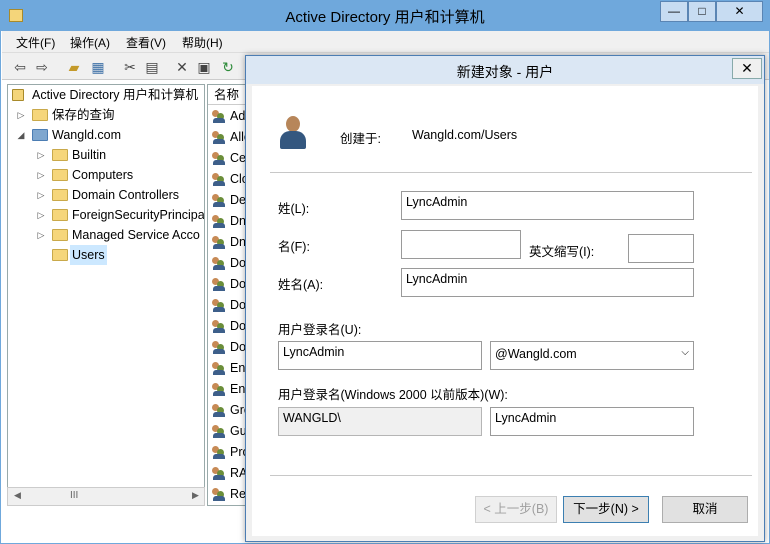 The height and width of the screenshot is (544, 770). What do you see at coordinates (17, 495) in the screenshot?
I see `scroll-left-icon: ◀` at bounding box center [17, 495].